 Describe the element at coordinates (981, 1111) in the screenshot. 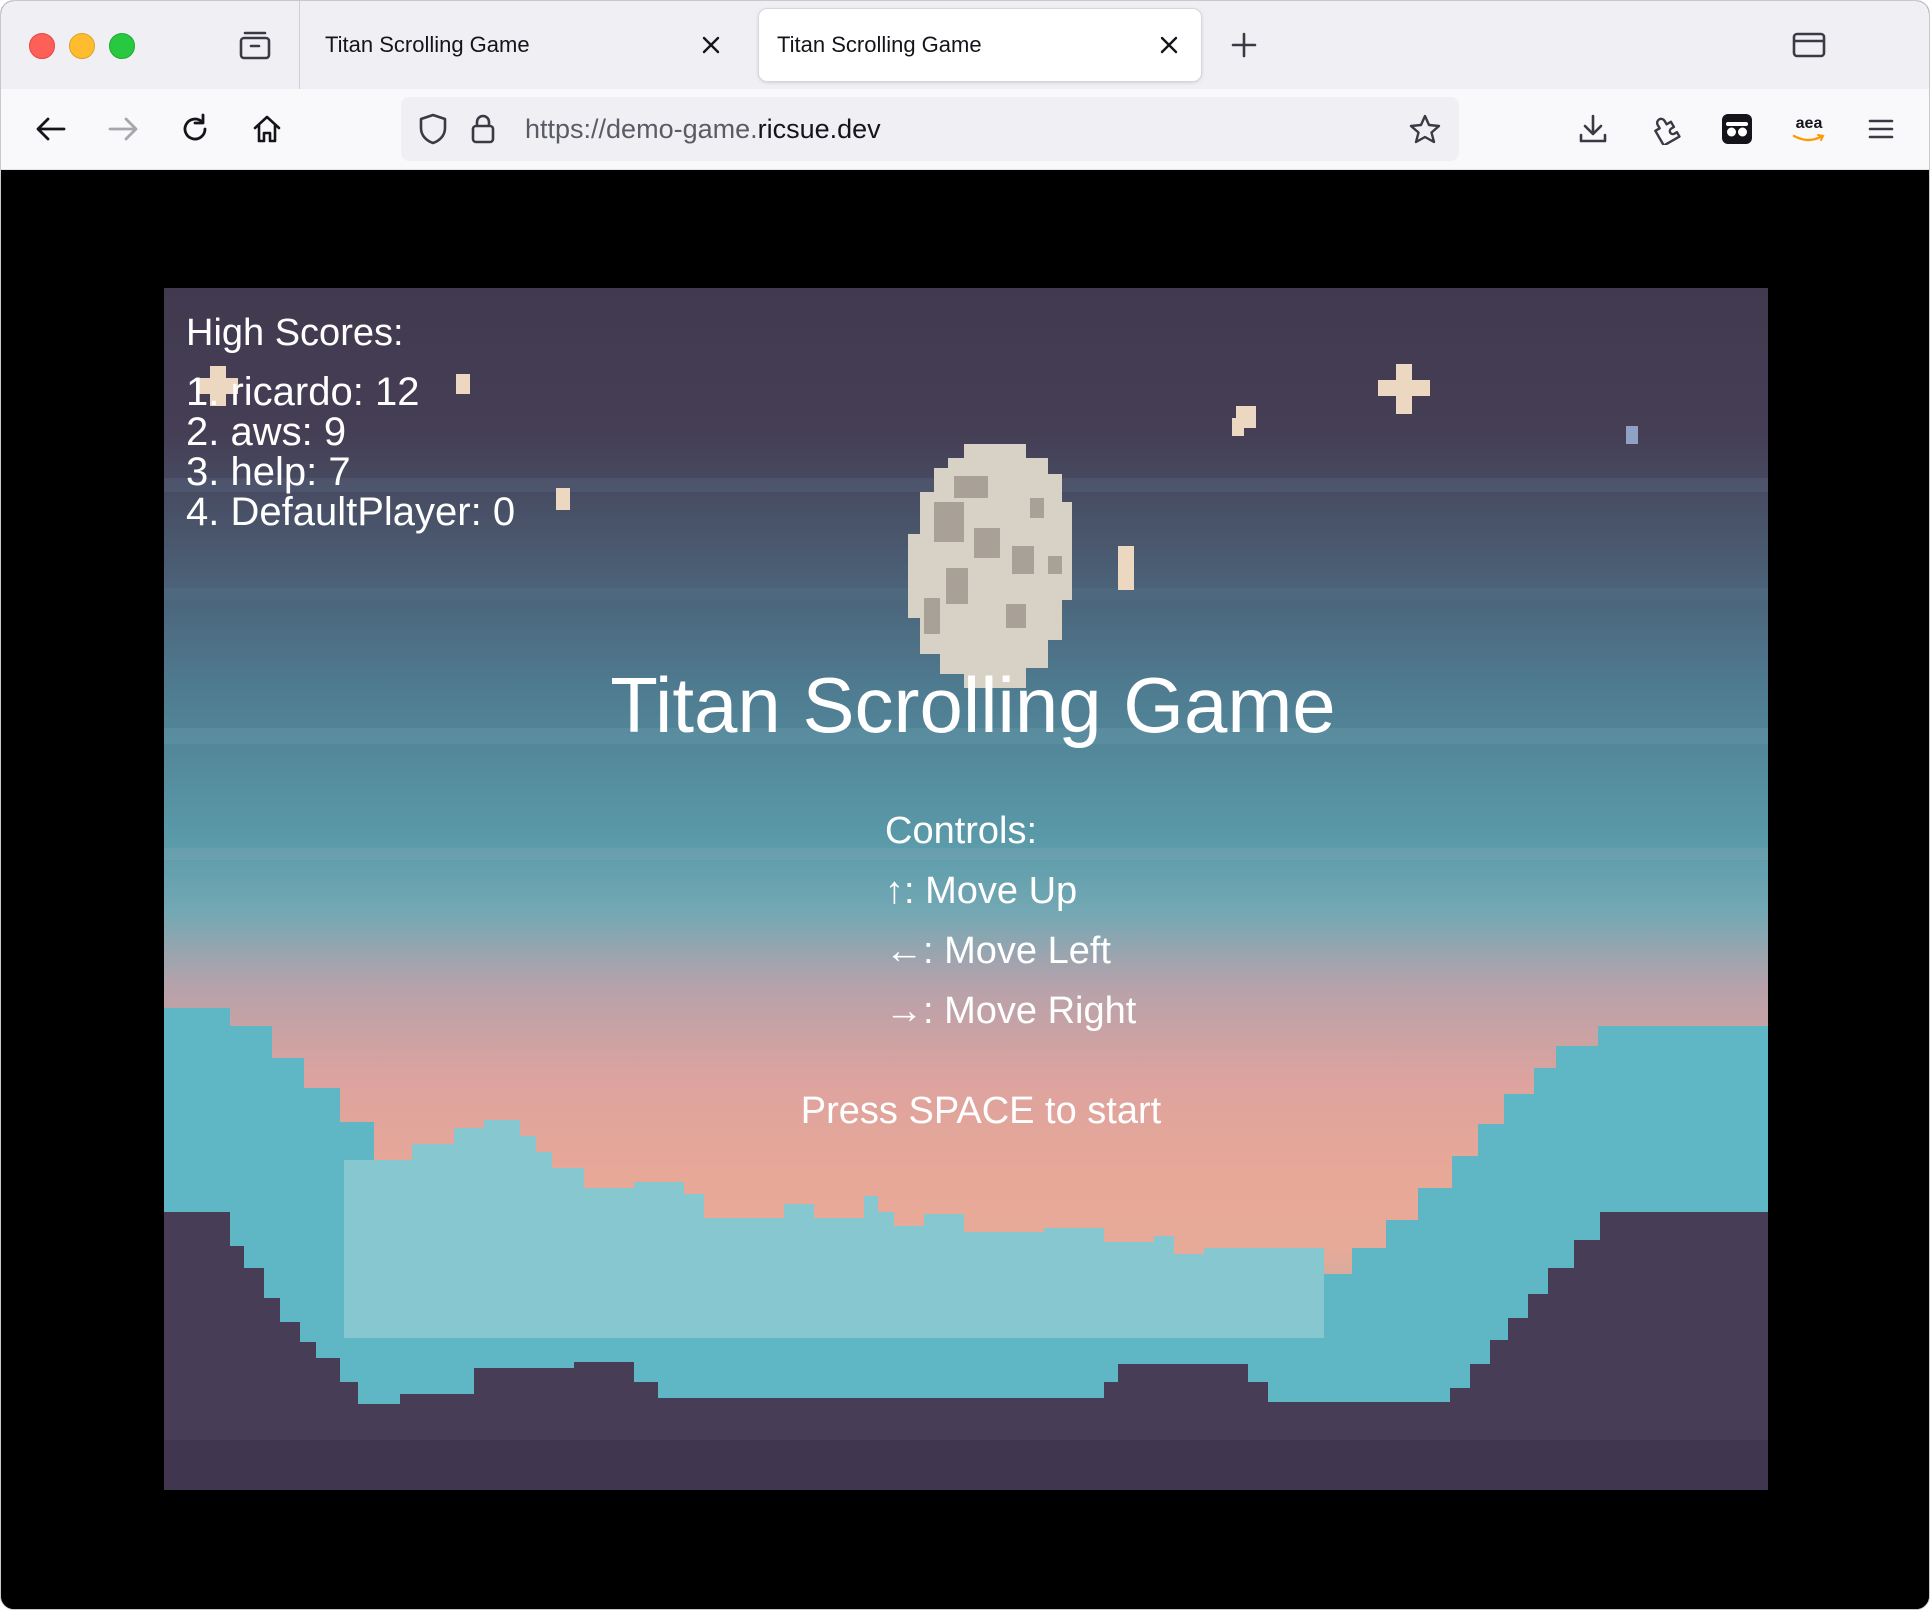

I see `start-prompt: Press SPACE to start` at that location.